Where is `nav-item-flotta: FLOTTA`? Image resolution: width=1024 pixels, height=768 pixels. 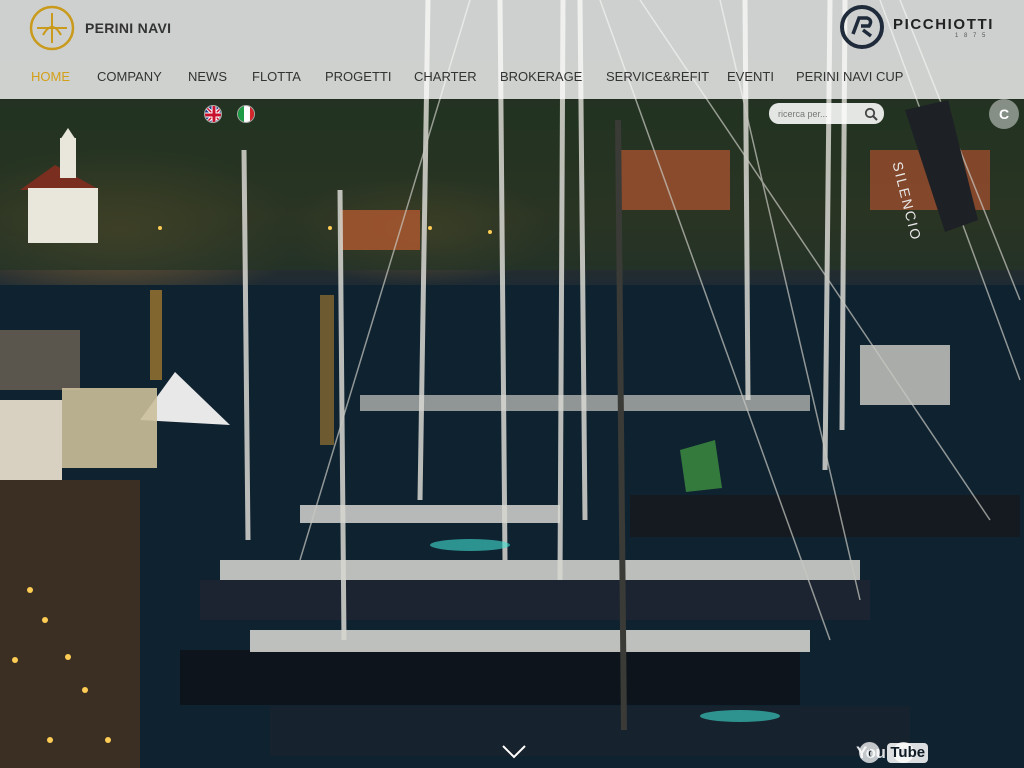
nav-item-flotta: FLOTTA is located at coordinates (288, 78).